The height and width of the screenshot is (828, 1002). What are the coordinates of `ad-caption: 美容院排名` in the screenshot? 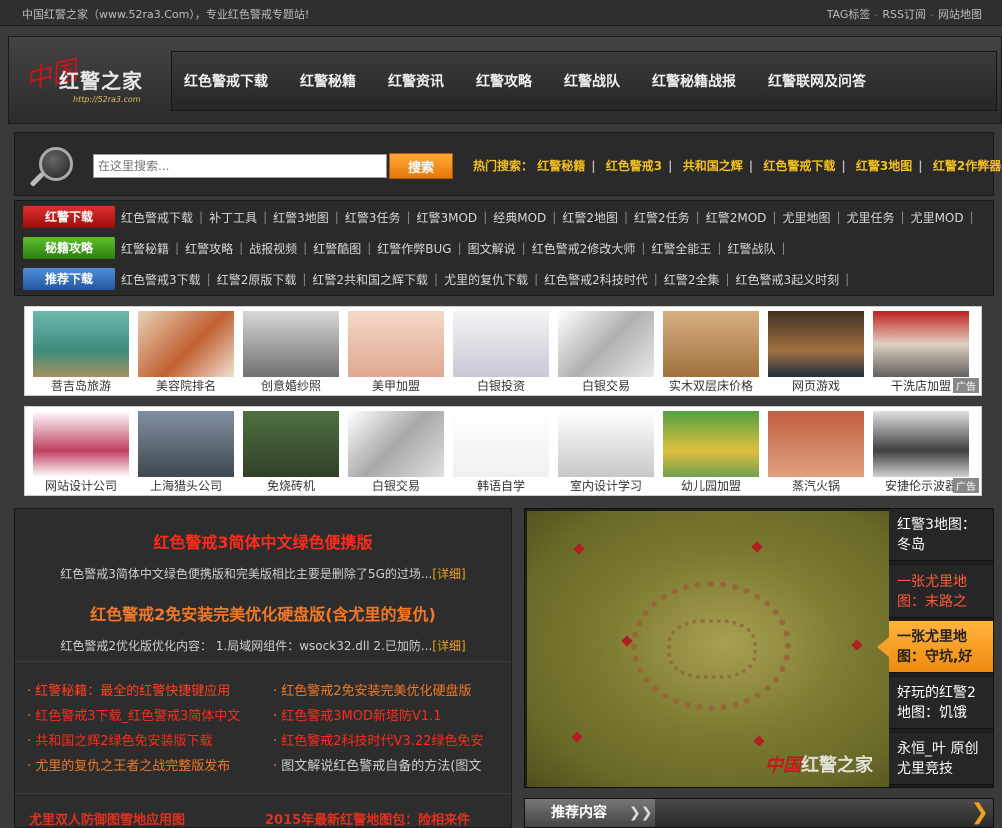 It's located at (186, 386).